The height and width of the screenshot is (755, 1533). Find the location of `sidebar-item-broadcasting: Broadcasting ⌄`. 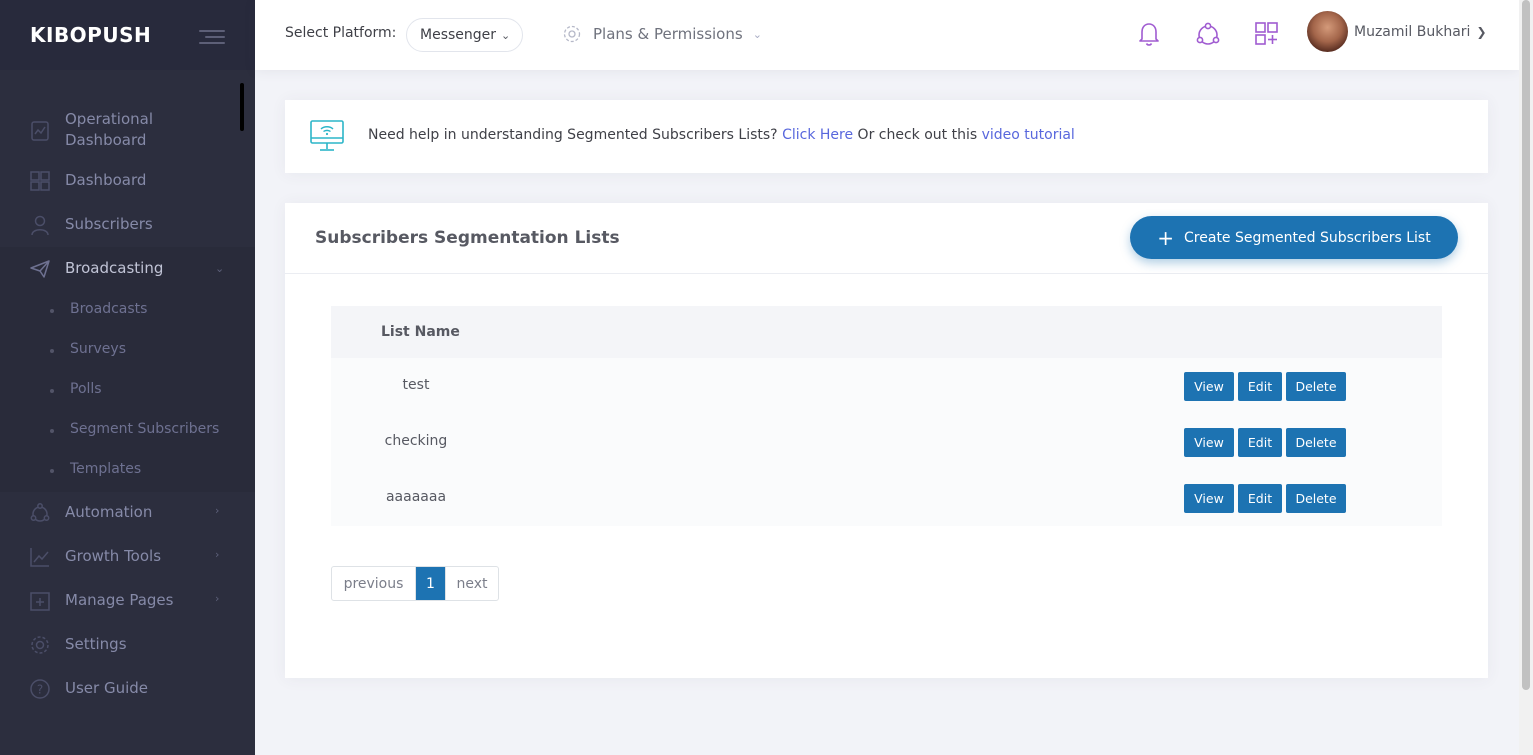

sidebar-item-broadcasting: Broadcasting ⌄ is located at coordinates (127, 269).